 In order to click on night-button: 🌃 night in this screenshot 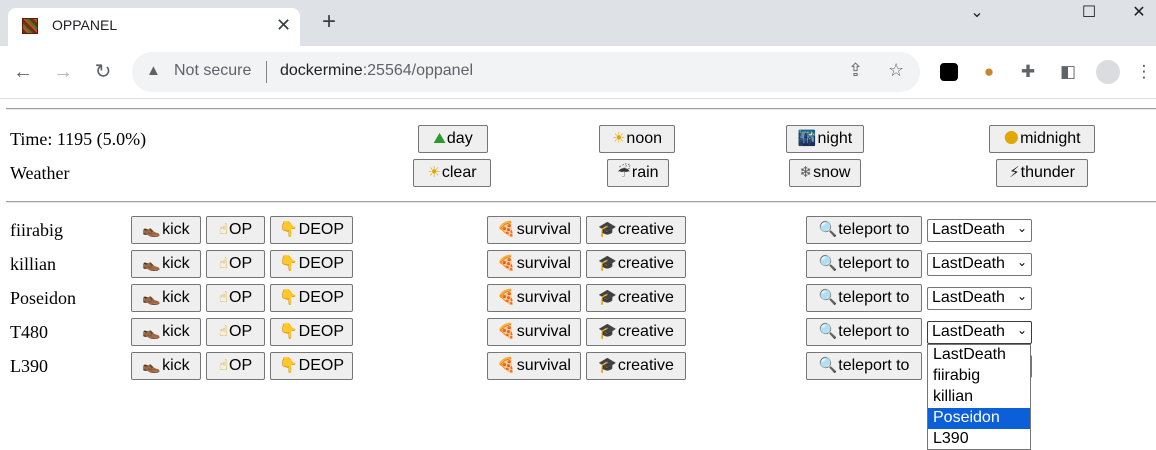, I will do `click(825, 139)`.